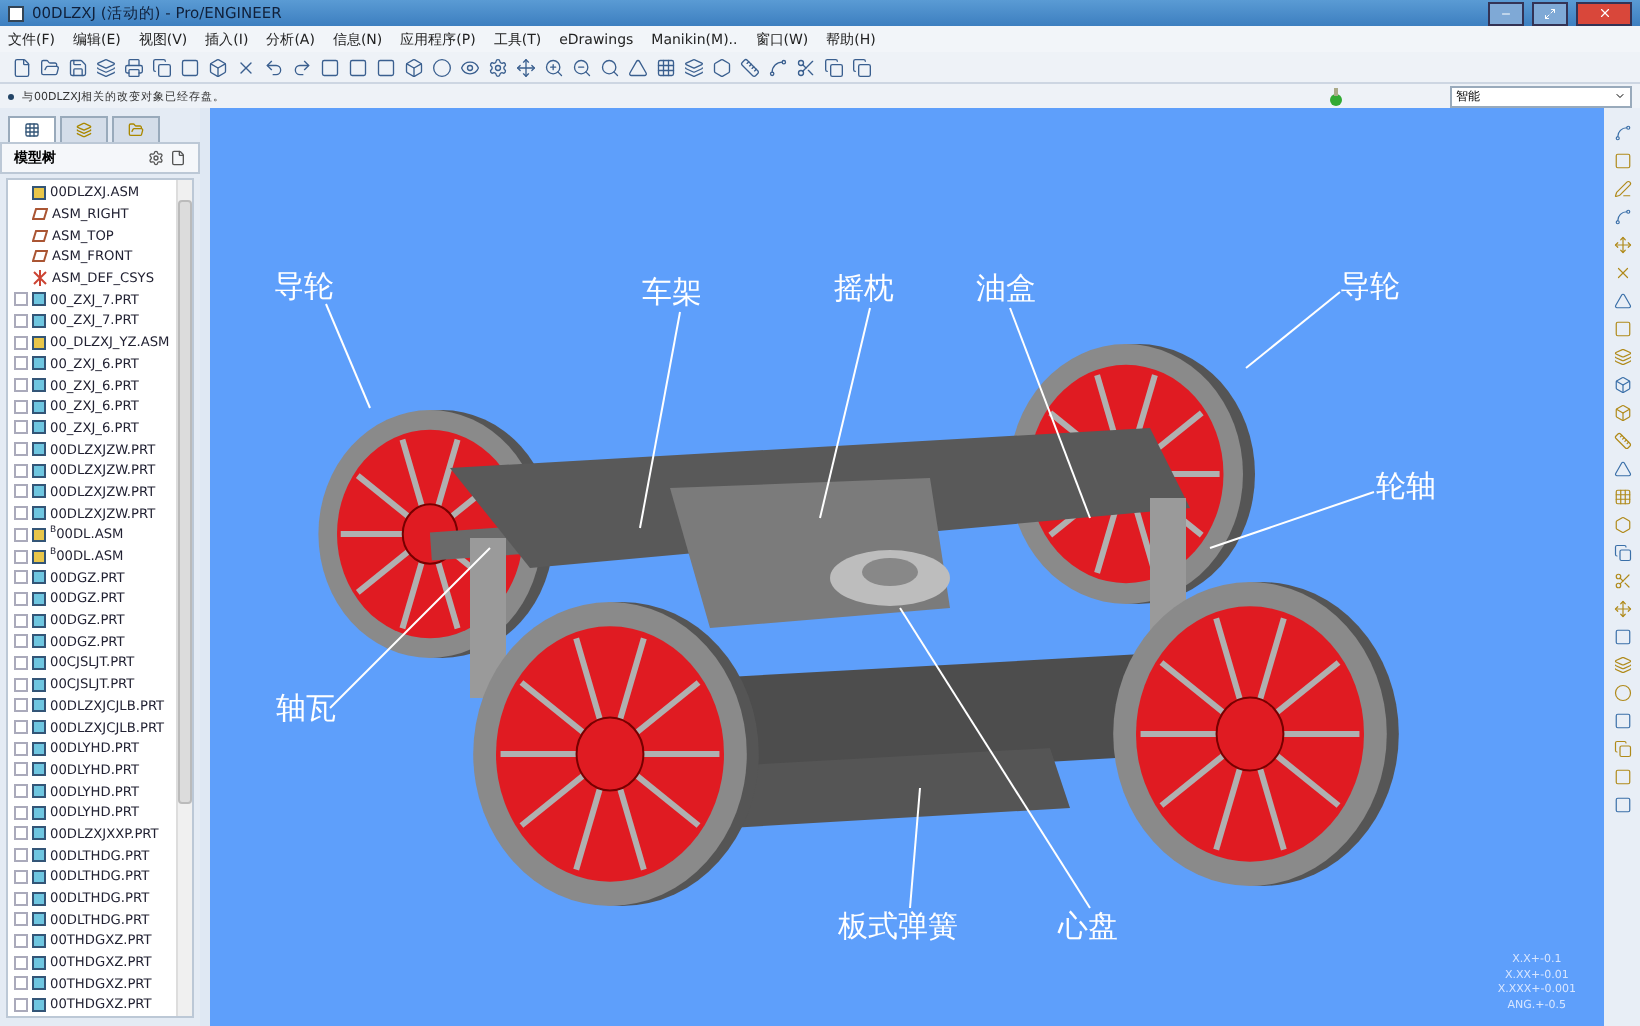  What do you see at coordinates (16, 13) in the screenshot?
I see `app-icon` at bounding box center [16, 13].